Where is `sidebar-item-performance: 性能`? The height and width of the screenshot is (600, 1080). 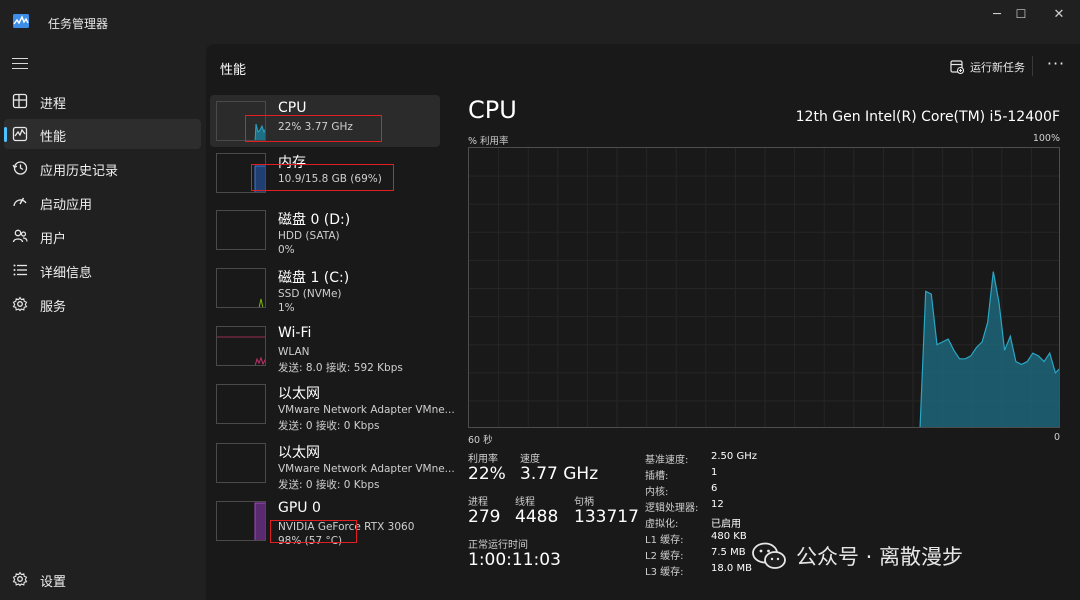
sidebar-item-performance: 性能 is located at coordinates (102, 134).